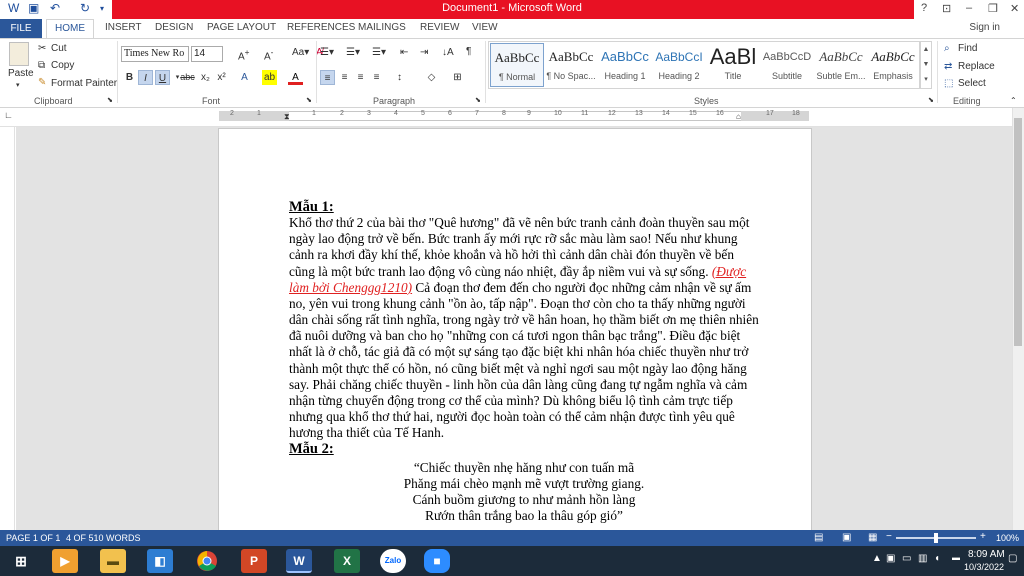  I want to click on restore-button: ❐, so click(993, 8).